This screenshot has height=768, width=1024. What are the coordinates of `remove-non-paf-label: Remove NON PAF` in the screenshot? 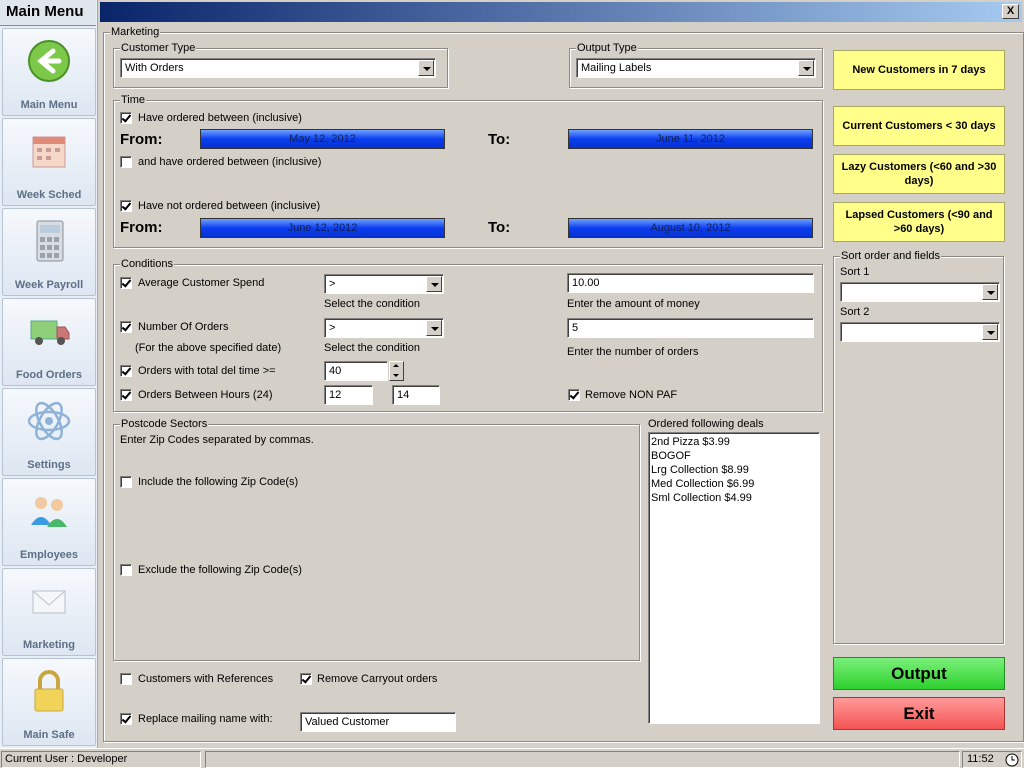 It's located at (631, 395).